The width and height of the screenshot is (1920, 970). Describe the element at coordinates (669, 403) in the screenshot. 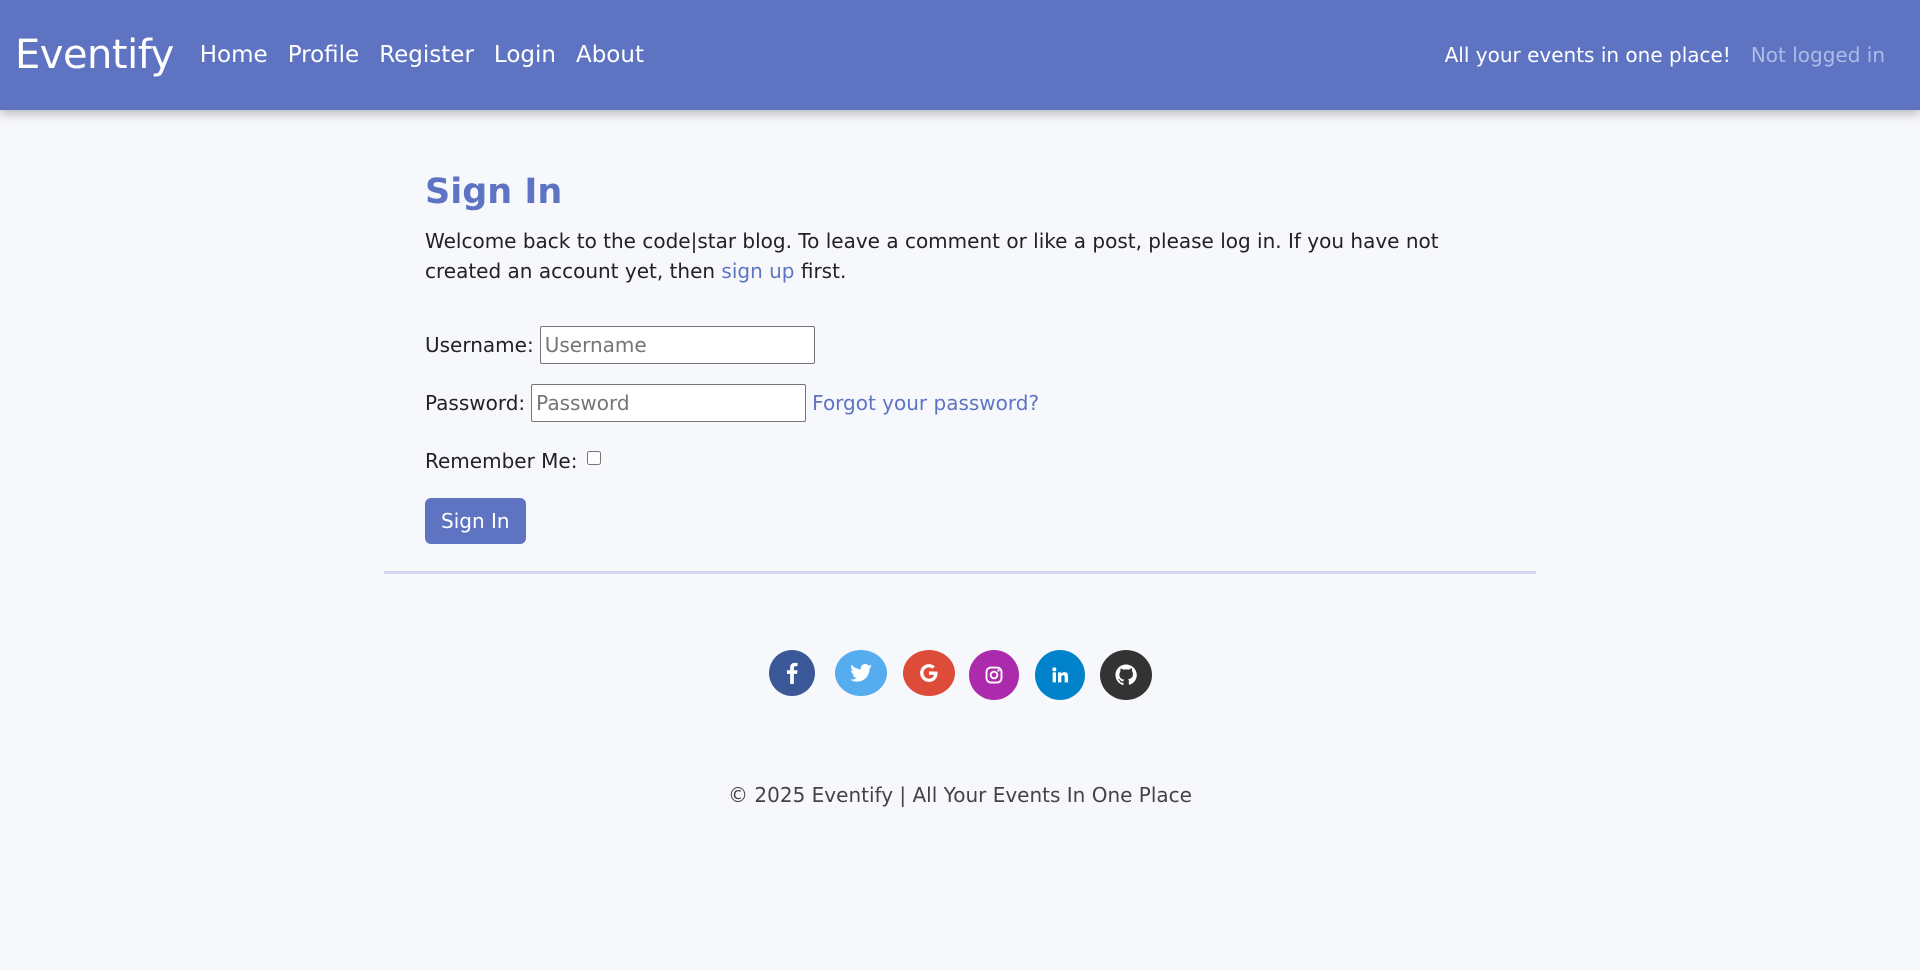

I see `password-input` at that location.